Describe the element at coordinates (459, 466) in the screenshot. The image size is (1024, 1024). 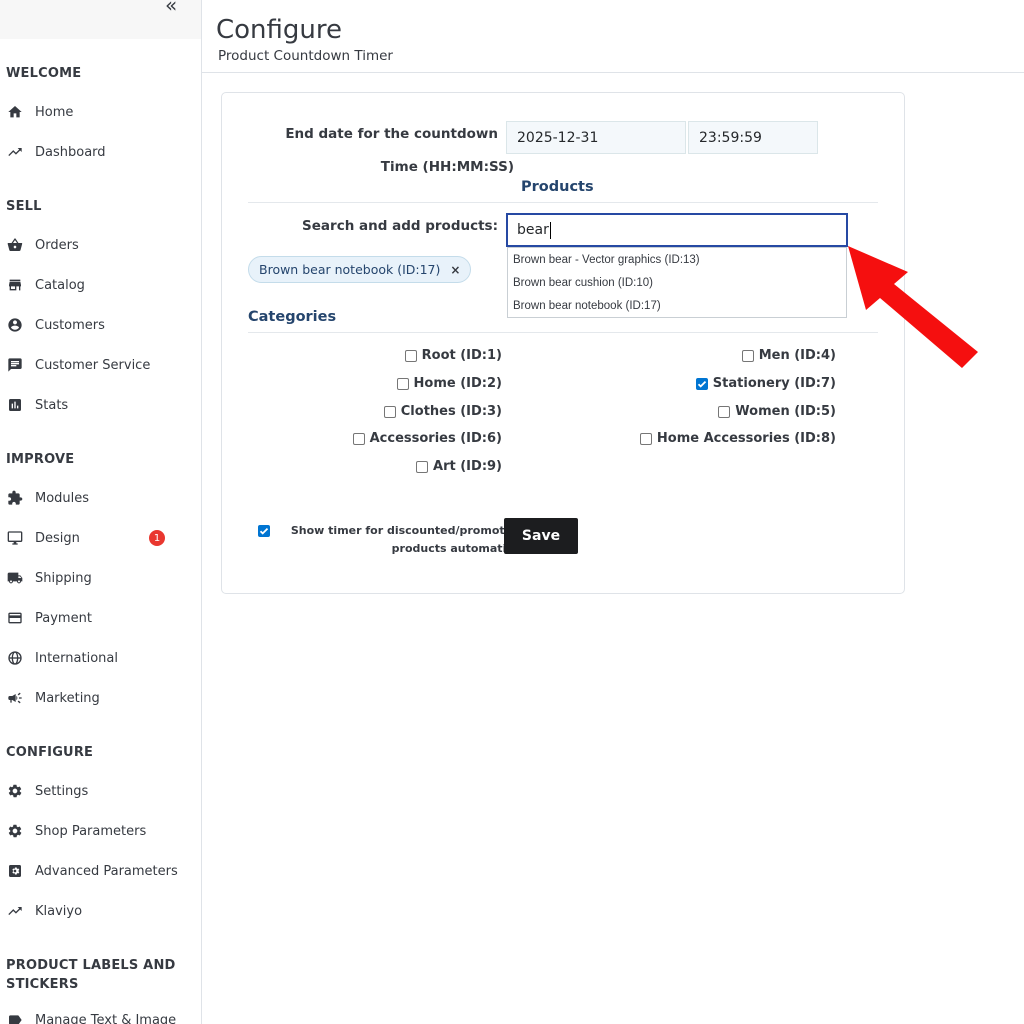
I see `category-art: Art (ID:9)` at that location.